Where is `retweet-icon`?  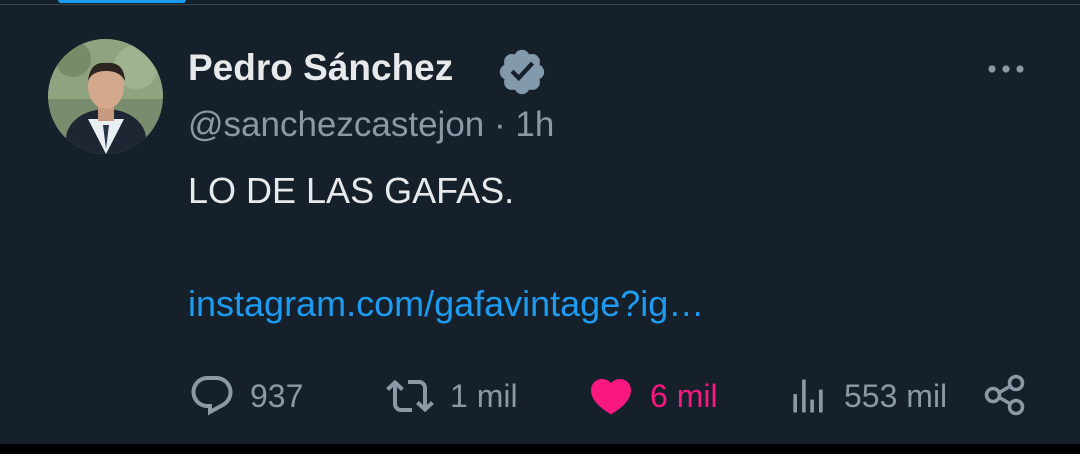 retweet-icon is located at coordinates (410, 396).